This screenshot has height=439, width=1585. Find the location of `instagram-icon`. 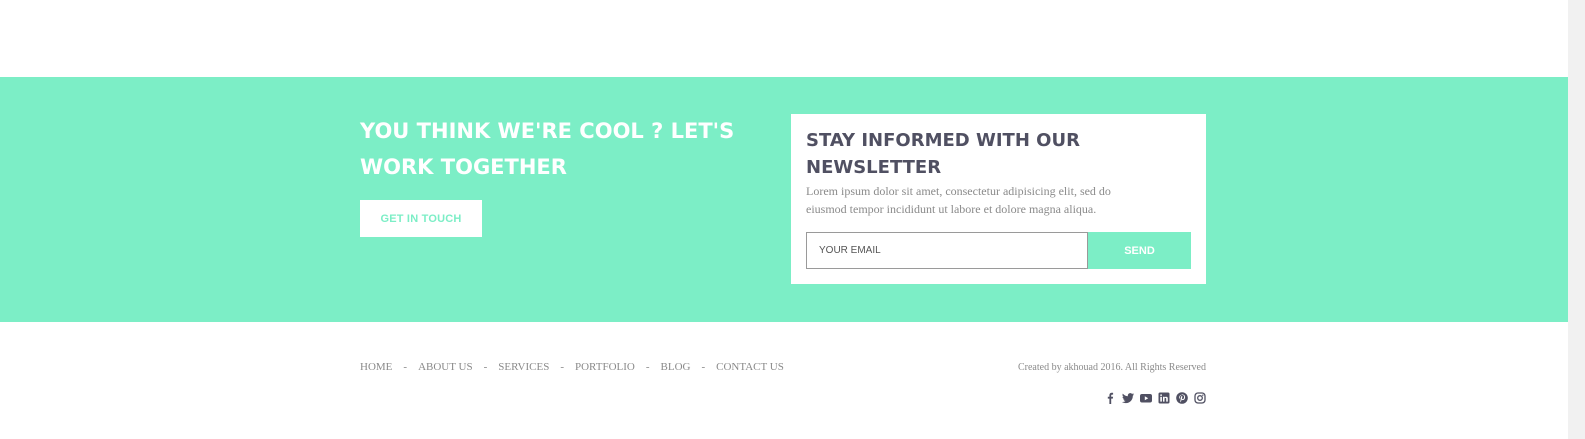

instagram-icon is located at coordinates (1200, 398).